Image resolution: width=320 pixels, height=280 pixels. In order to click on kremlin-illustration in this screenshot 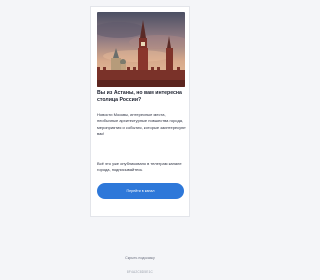, I will do `click(141, 49)`.